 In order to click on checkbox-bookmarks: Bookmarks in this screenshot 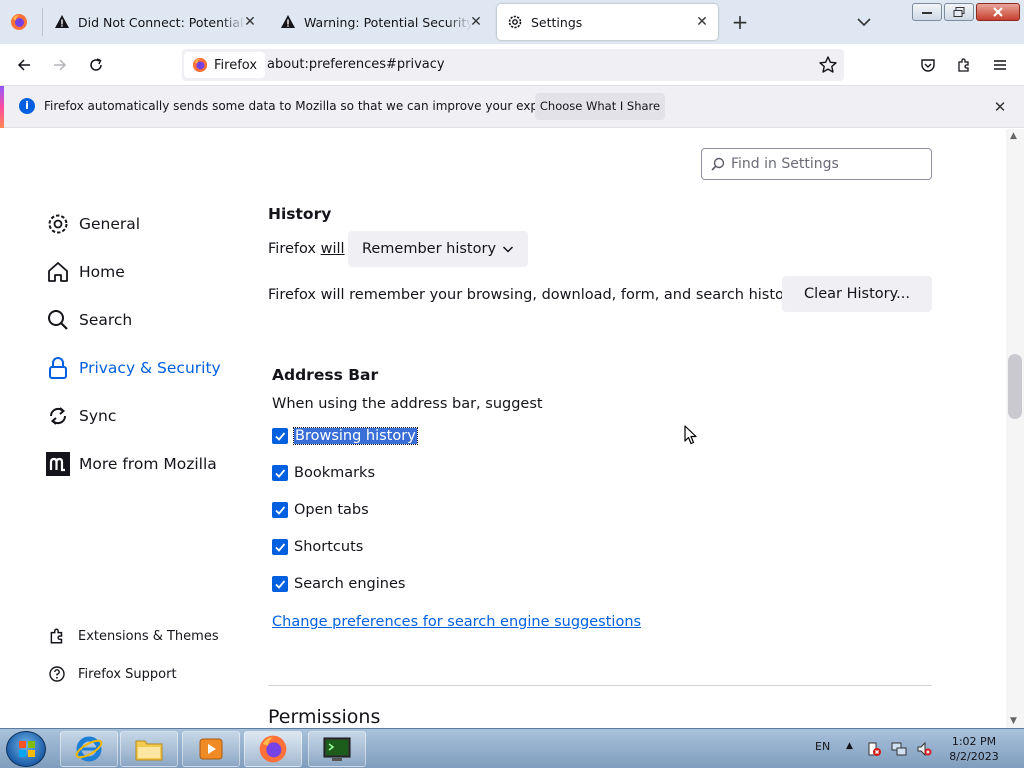, I will do `click(323, 473)`.